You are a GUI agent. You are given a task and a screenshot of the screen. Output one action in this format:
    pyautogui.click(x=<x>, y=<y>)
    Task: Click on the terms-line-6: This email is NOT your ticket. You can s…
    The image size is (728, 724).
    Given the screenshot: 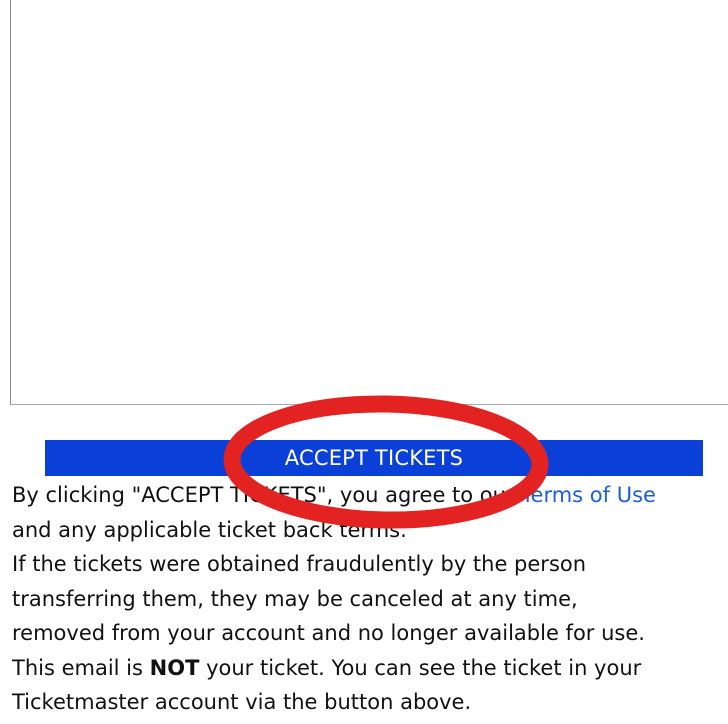 What is the action you would take?
    pyautogui.click(x=327, y=667)
    